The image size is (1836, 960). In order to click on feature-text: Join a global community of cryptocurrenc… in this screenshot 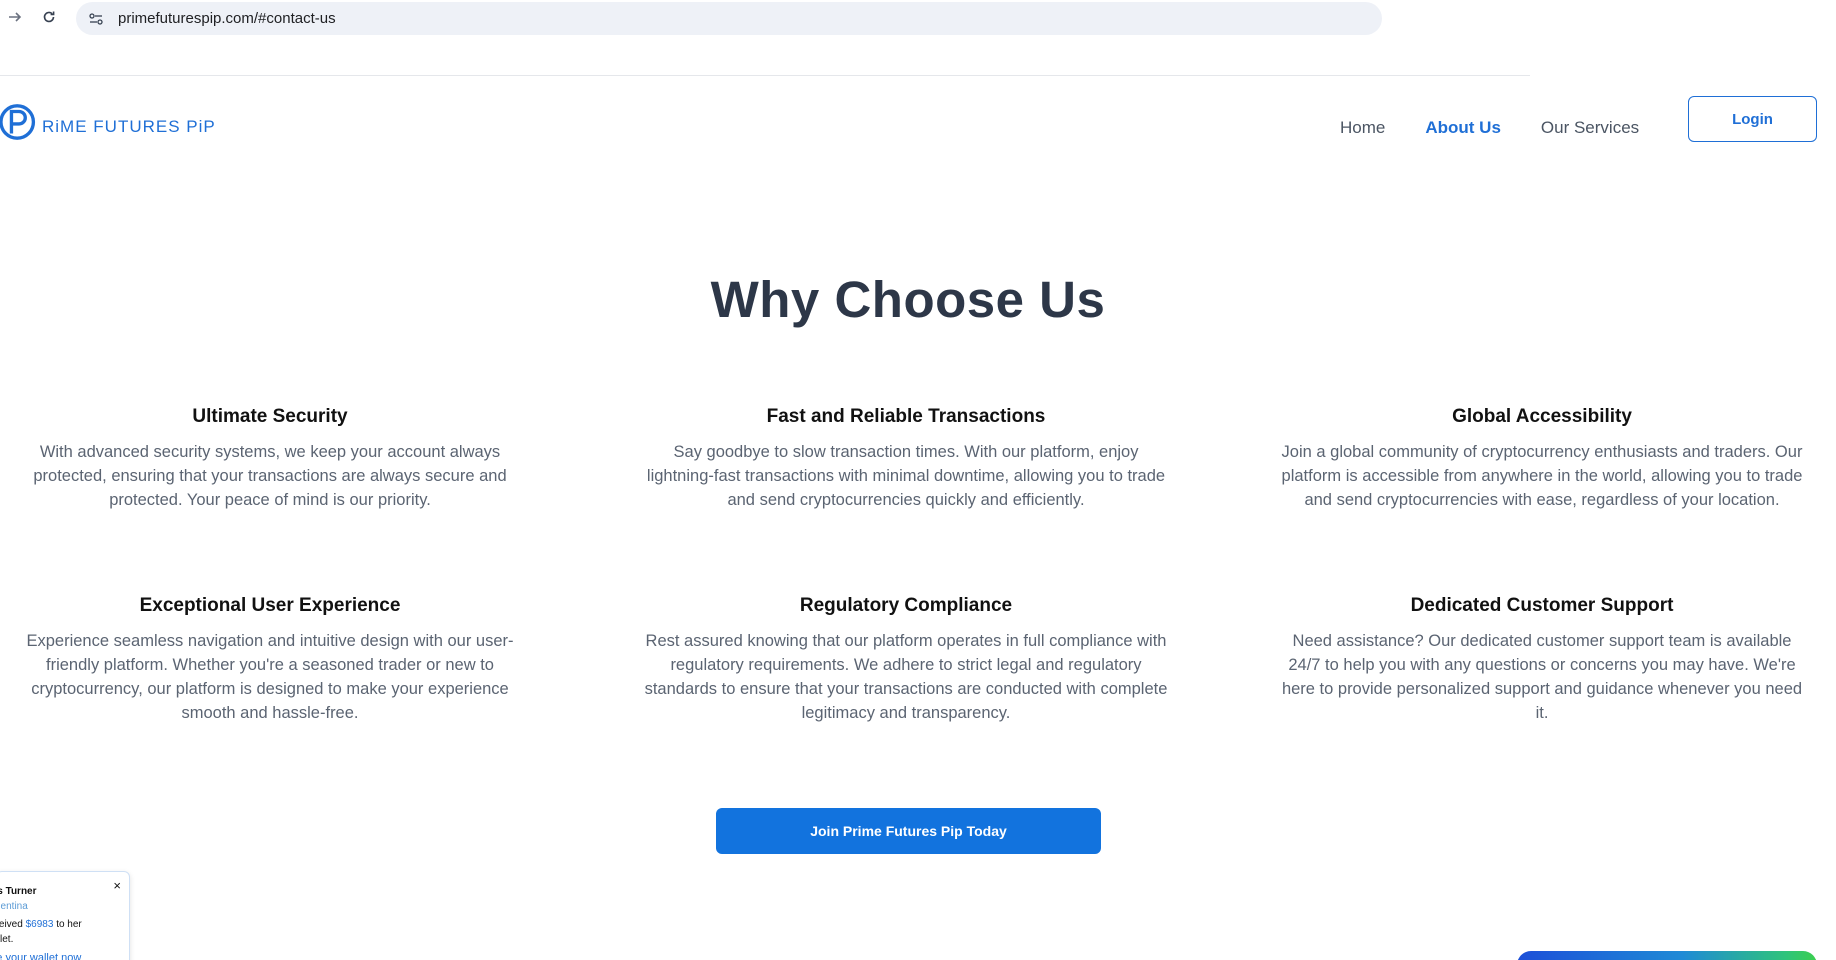, I will do `click(1542, 476)`.